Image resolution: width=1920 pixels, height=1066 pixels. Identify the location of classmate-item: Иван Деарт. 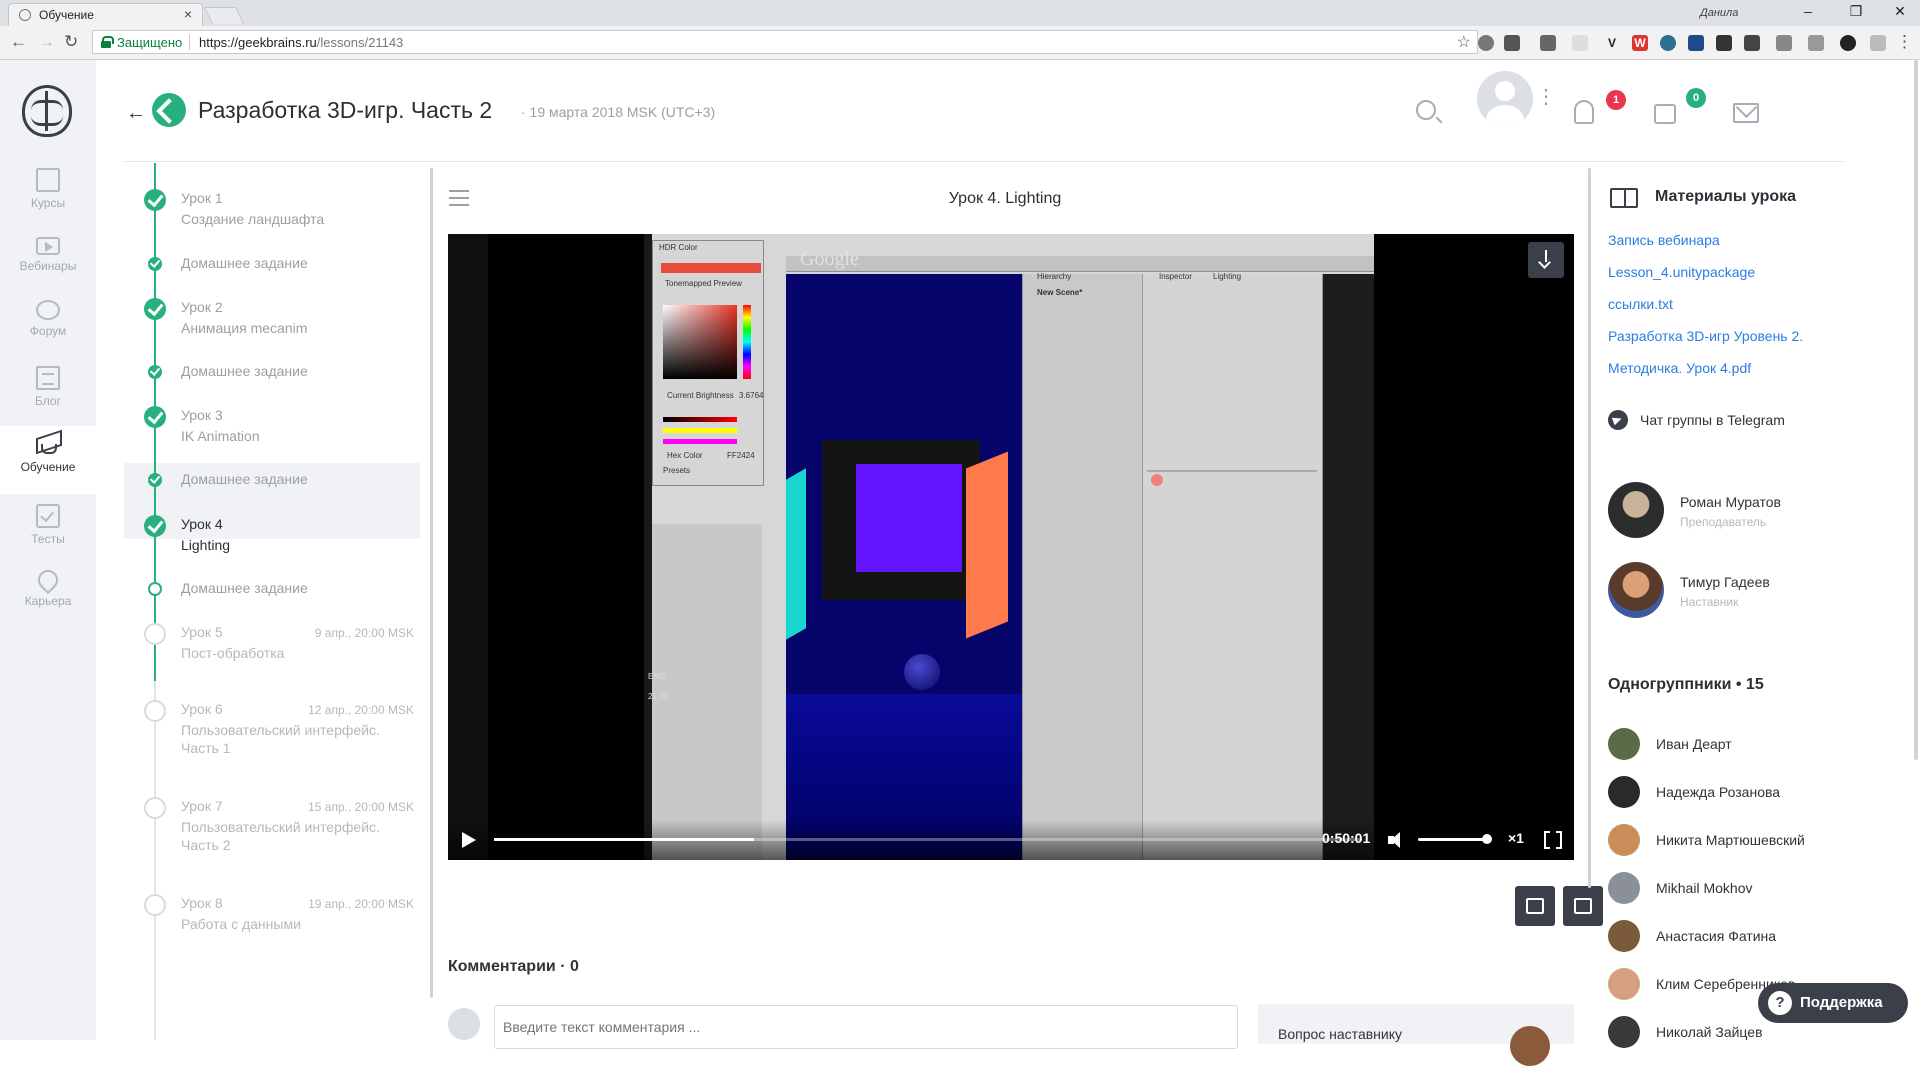
(1758, 744).